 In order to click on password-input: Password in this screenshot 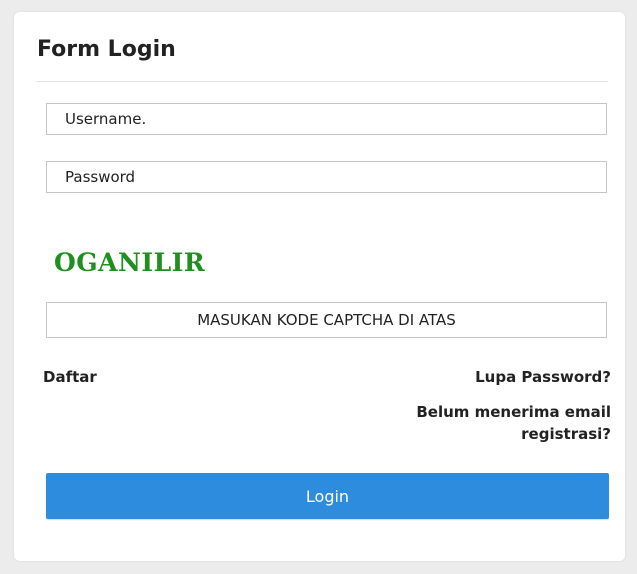, I will do `click(326, 177)`.